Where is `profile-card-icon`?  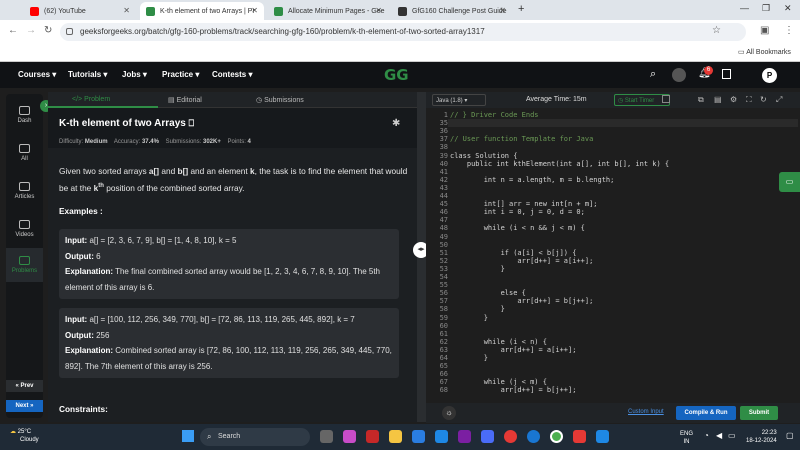 profile-card-icon is located at coordinates (726, 74).